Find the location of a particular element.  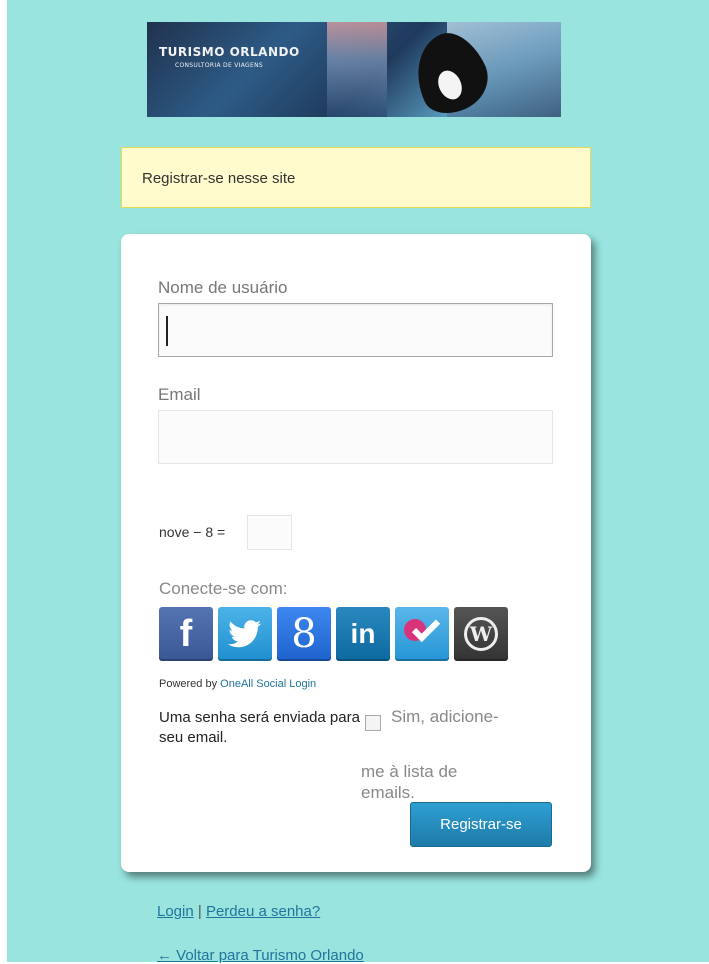

password-note: Uma senha será enviada para seu email. is located at coordinates (259, 727).